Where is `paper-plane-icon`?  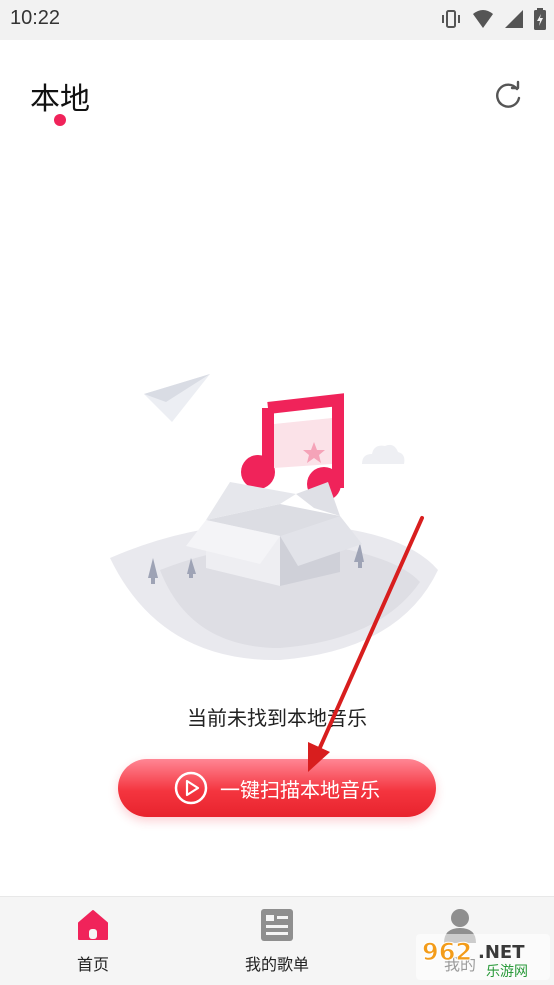
paper-plane-icon is located at coordinates (177, 398).